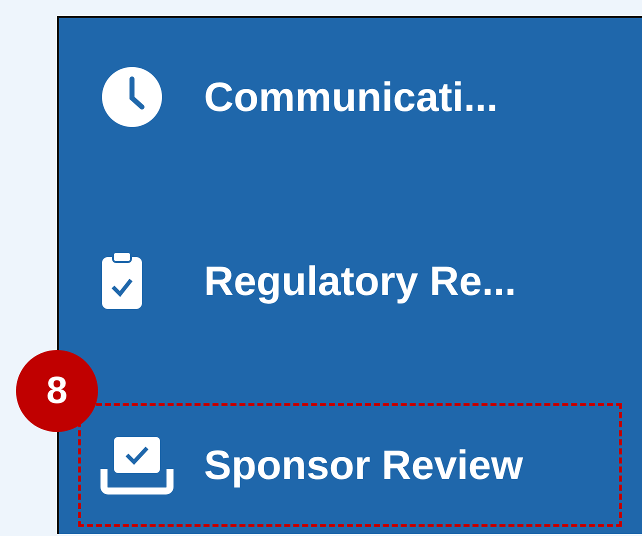  I want to click on clock-icon, so click(132, 97).